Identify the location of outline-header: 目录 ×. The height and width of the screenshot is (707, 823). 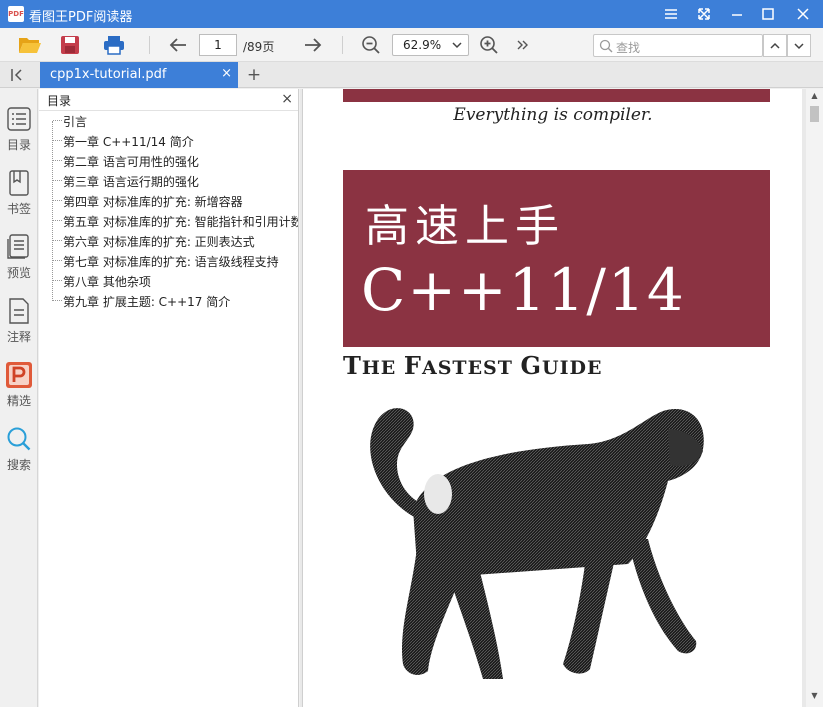
(168, 100).